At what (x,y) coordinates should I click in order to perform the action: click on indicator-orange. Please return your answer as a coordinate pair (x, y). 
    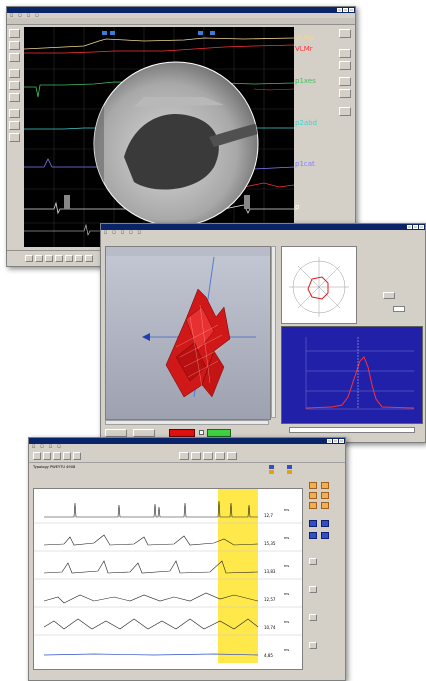
    Looking at the image, I should click on (289, 472).